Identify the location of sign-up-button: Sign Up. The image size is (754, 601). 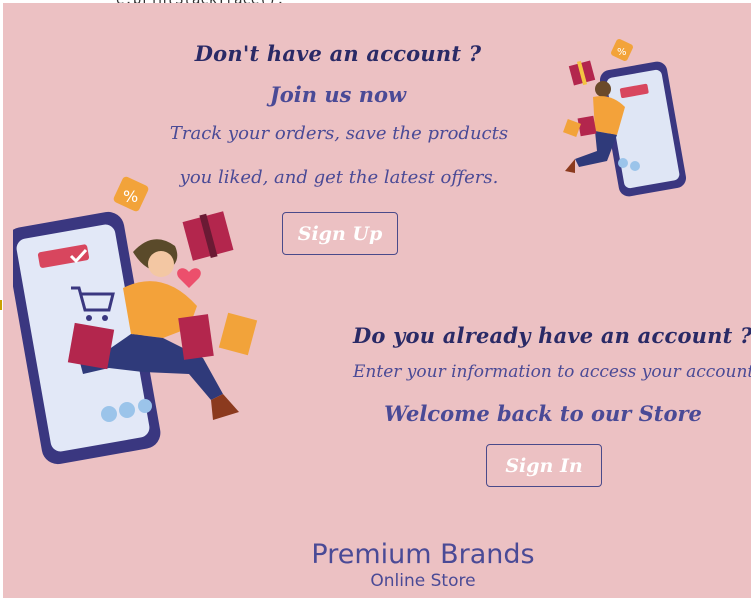
(340, 233).